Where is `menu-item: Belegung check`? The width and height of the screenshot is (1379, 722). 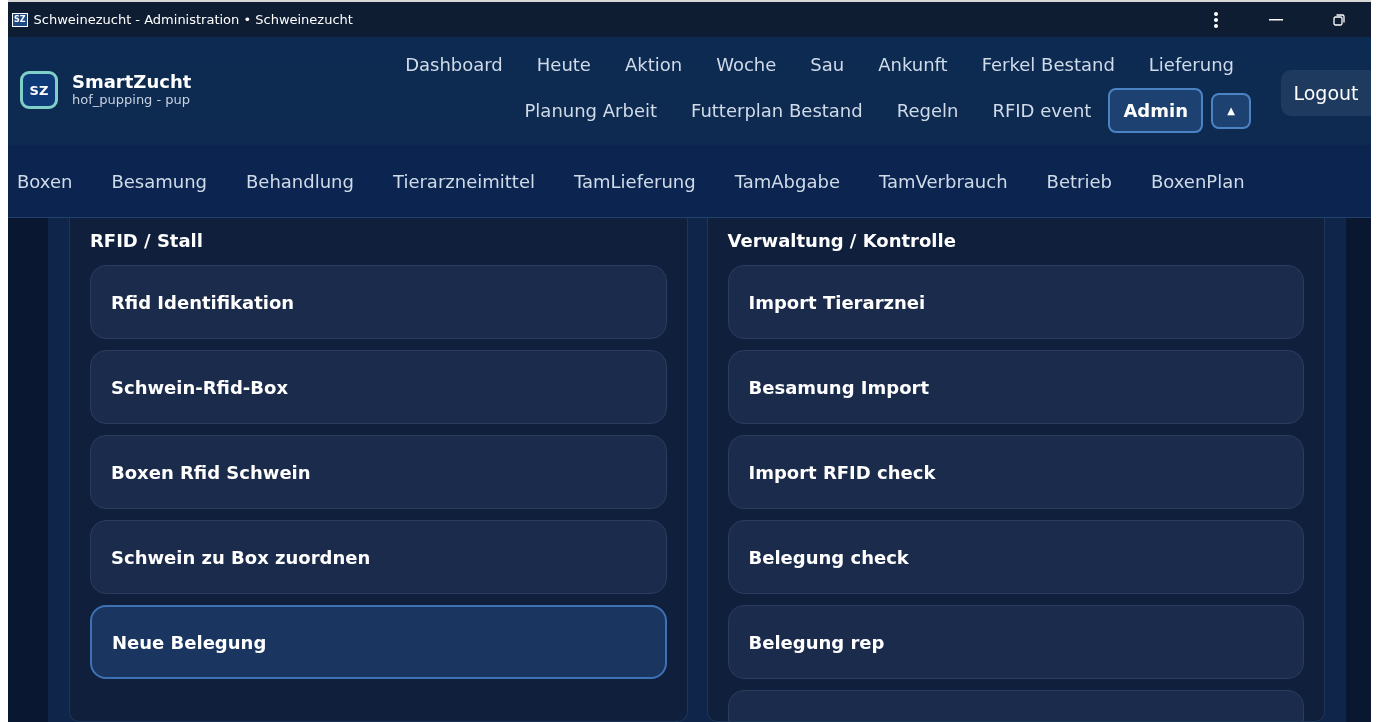
menu-item: Belegung check is located at coordinates (1015, 557).